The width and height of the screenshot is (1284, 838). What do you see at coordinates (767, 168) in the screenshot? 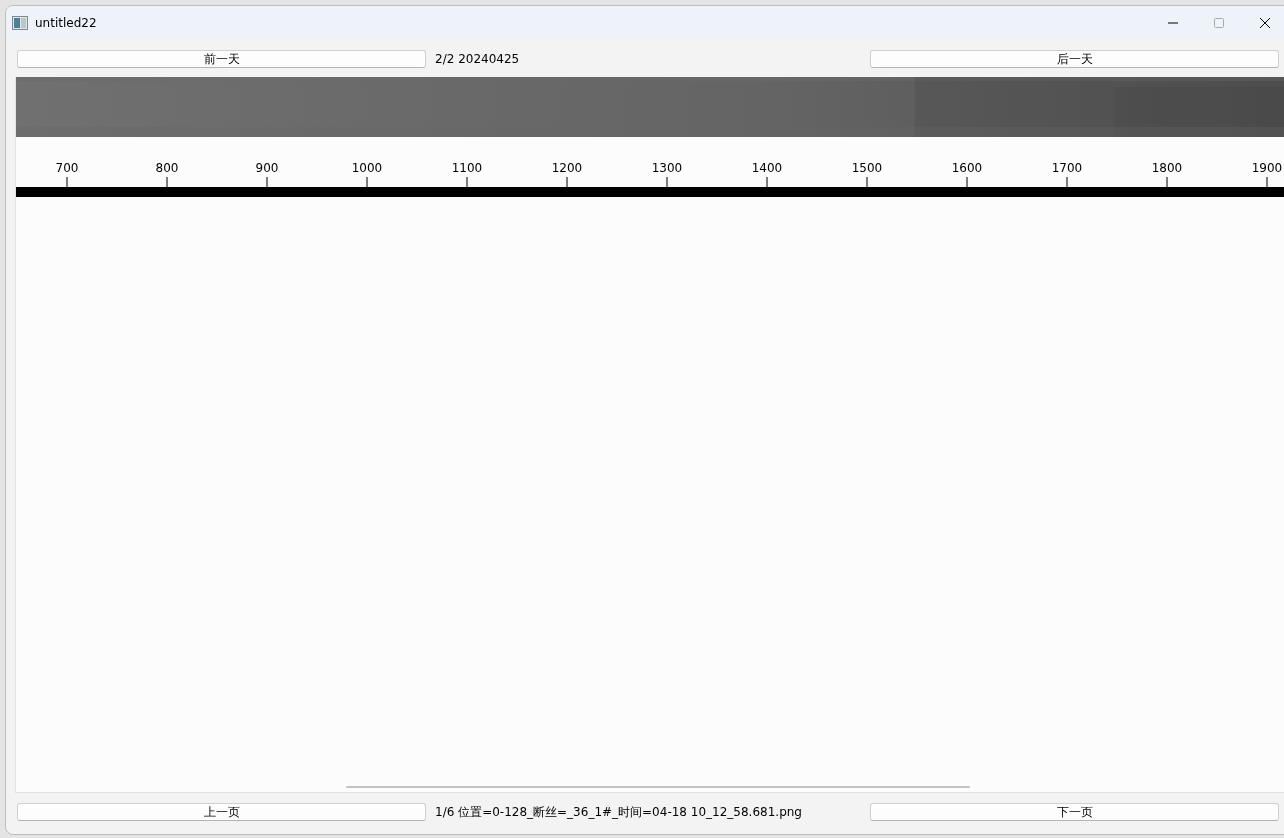
I see `tick-label: 1400` at bounding box center [767, 168].